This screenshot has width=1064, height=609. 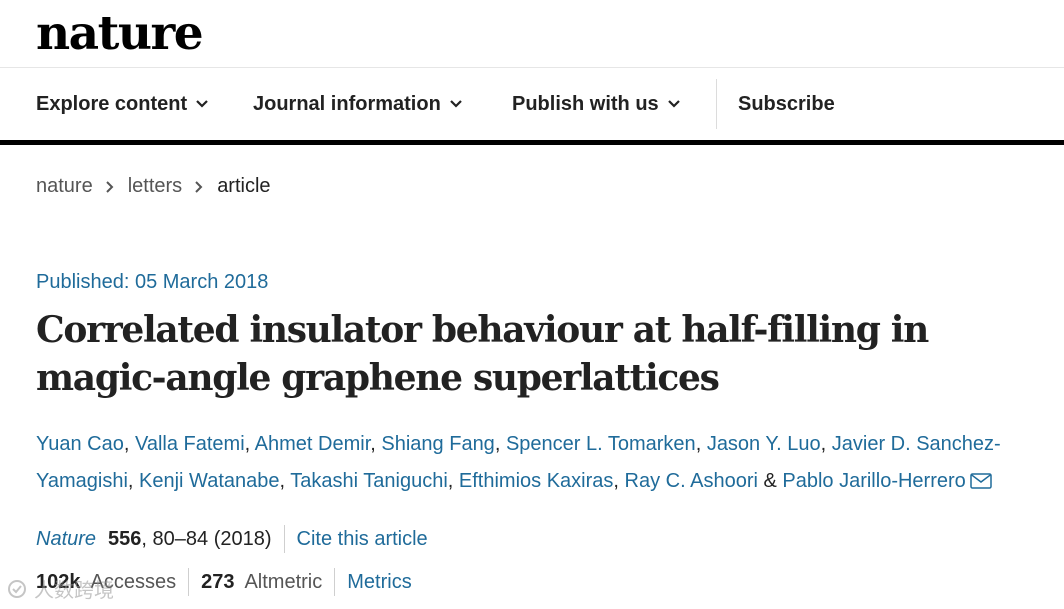 I want to click on pages-year: , 80–84 (2018), so click(x=206, y=538).